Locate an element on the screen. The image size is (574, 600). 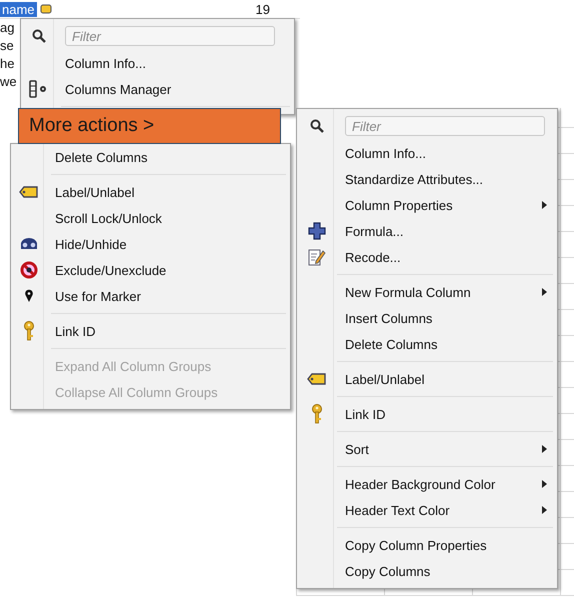
menu-item: Copy Column Properties is located at coordinates (416, 545).